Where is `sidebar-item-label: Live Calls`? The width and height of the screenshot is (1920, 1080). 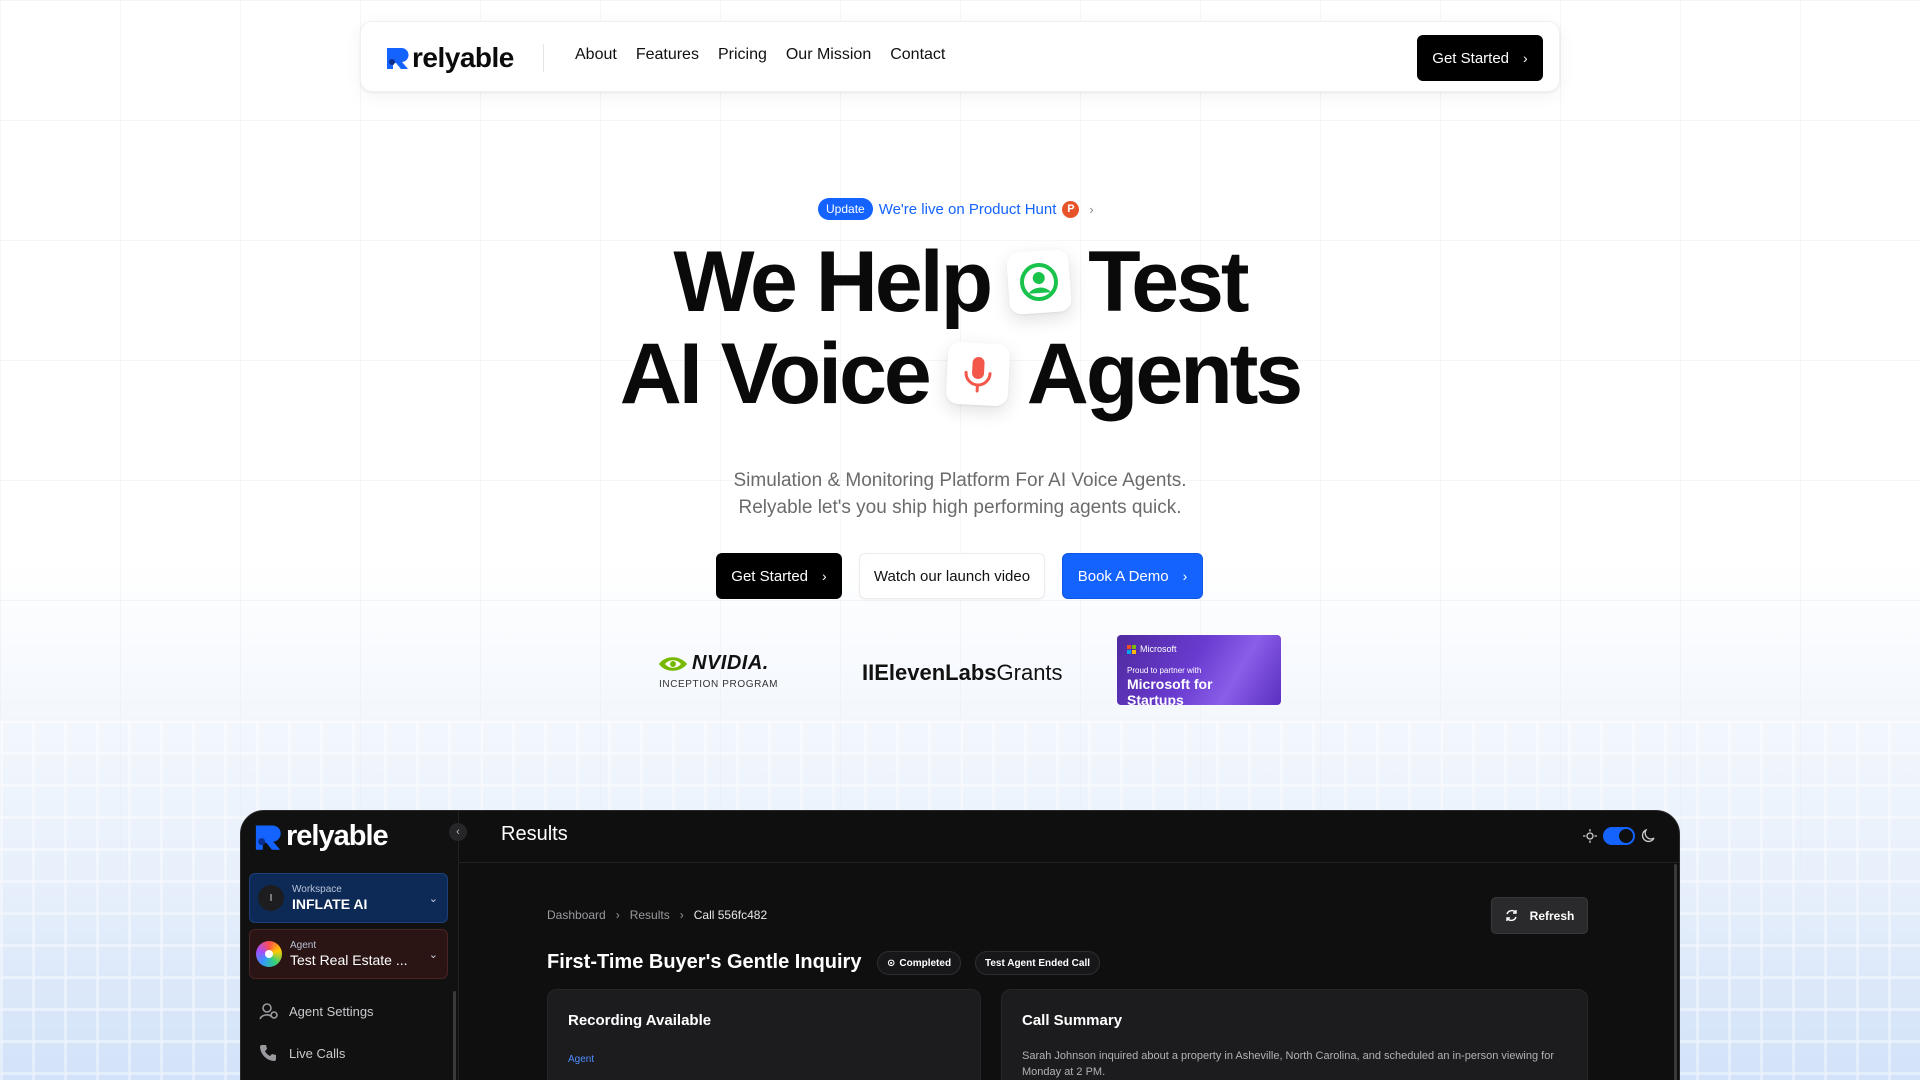 sidebar-item-label: Live Calls is located at coordinates (317, 1053).